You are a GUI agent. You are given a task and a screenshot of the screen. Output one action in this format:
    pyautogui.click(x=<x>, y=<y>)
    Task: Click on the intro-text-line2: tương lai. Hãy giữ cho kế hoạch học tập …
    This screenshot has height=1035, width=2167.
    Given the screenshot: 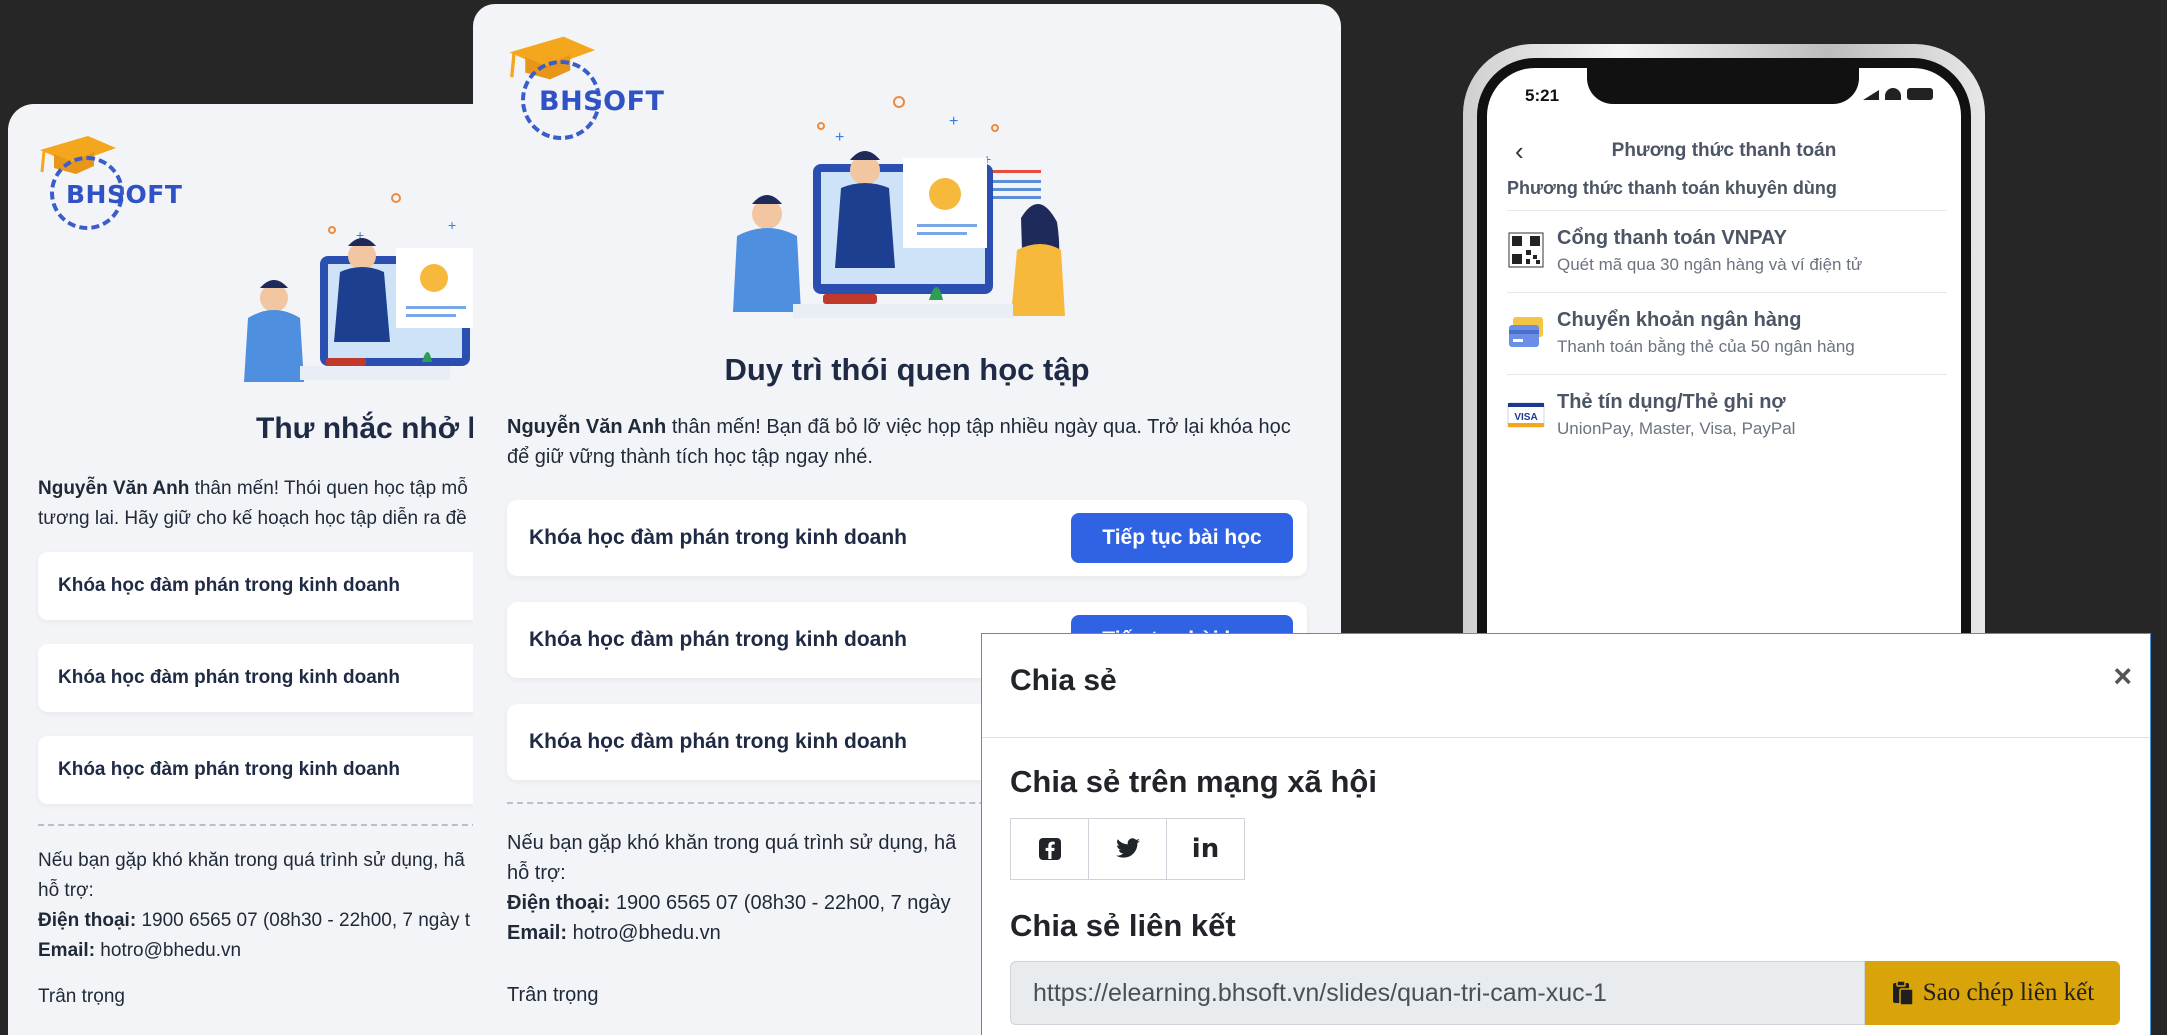 What is the action you would take?
    pyautogui.click(x=252, y=518)
    